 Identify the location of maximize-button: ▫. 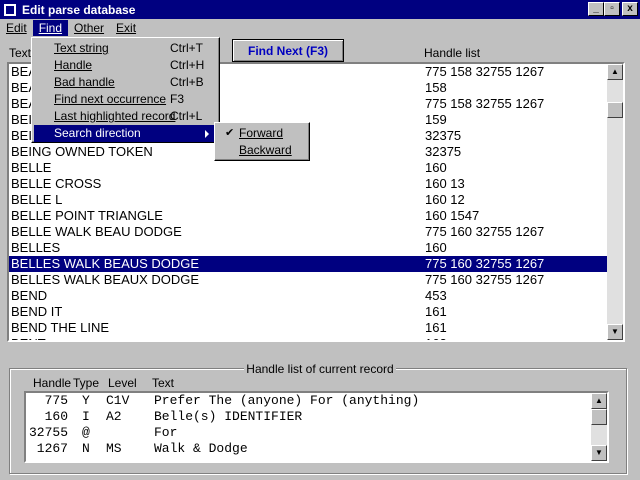
(612, 9).